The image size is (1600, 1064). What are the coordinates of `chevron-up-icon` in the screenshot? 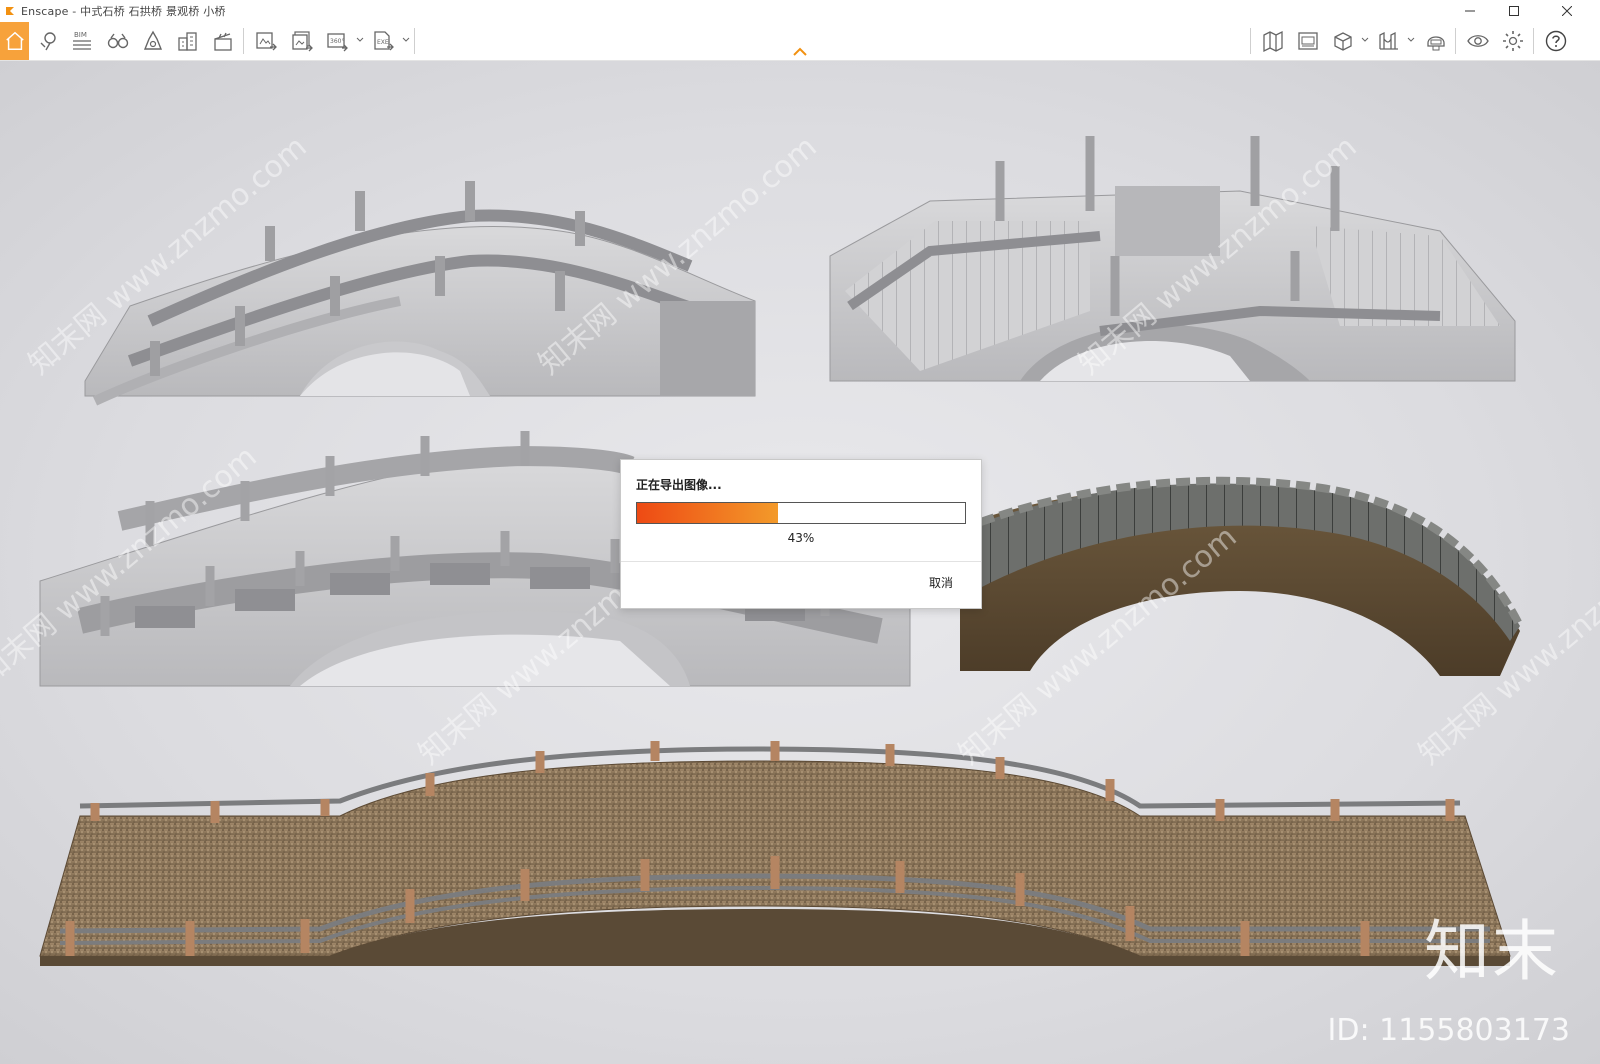 It's located at (800, 51).